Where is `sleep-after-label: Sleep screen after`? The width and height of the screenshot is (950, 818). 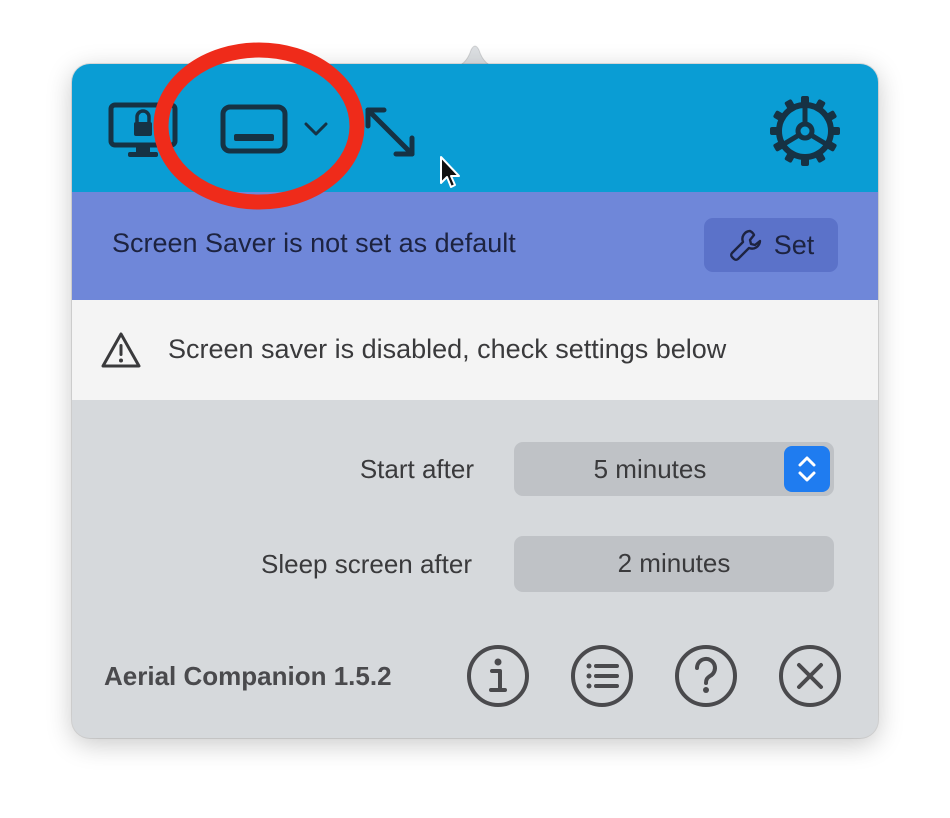 sleep-after-label: Sleep screen after is located at coordinates (366, 564).